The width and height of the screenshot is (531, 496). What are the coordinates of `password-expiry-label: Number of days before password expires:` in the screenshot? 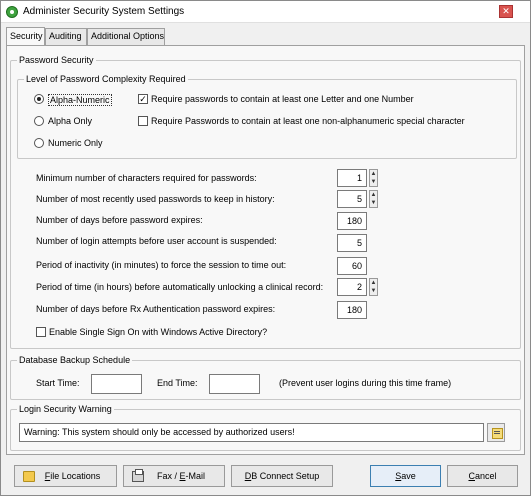 It's located at (119, 220).